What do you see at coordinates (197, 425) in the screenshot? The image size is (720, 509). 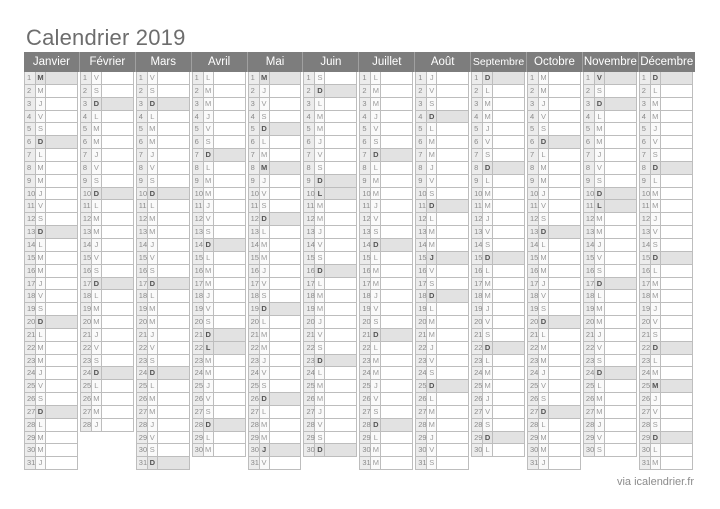 I see `day-number: 28` at bounding box center [197, 425].